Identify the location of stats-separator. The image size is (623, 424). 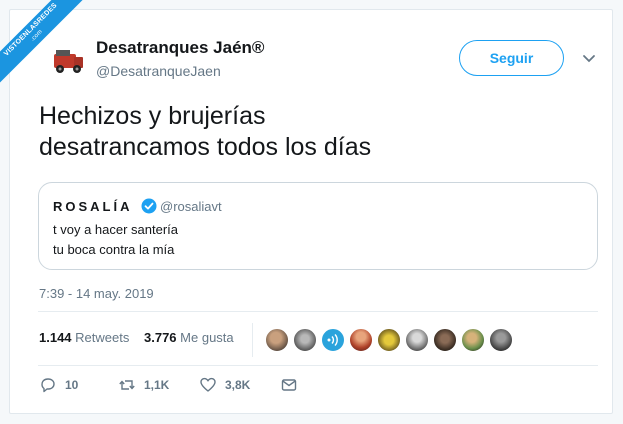
(252, 340).